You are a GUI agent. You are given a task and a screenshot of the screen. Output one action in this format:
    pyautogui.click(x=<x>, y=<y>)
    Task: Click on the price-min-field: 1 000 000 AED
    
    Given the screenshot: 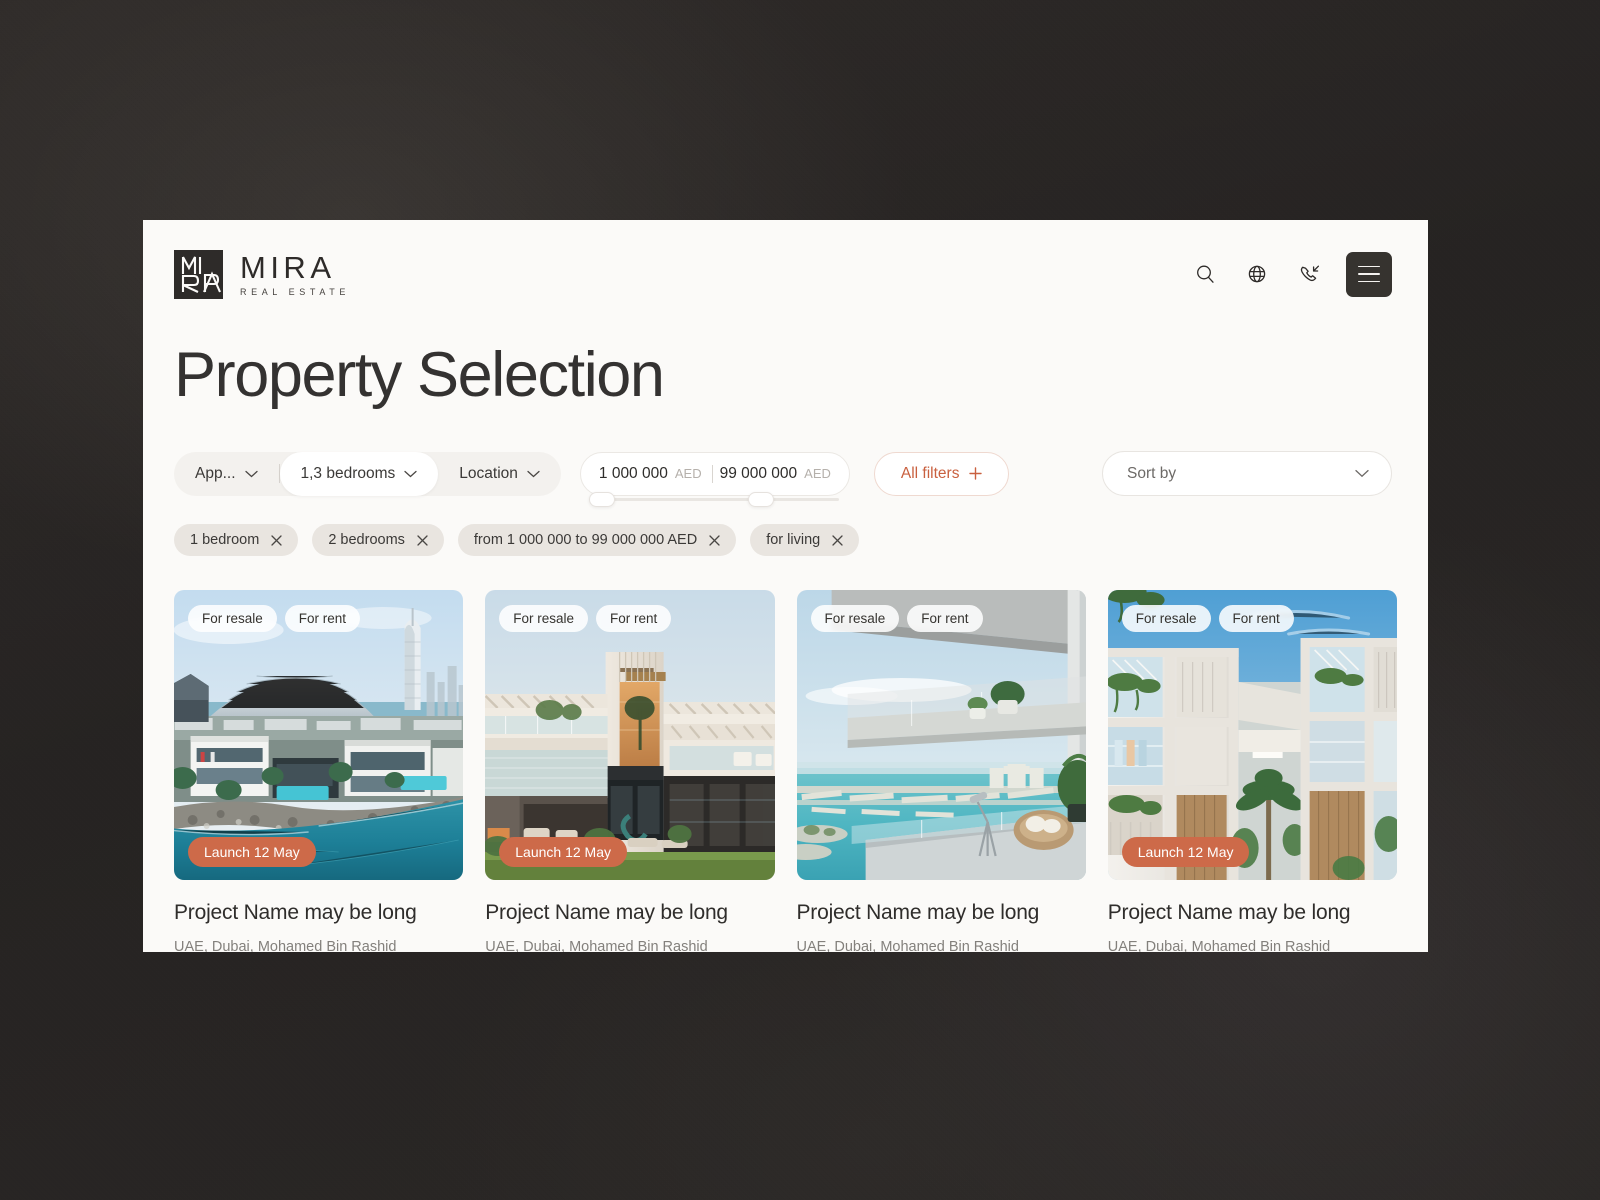 What is the action you would take?
    pyautogui.click(x=652, y=474)
    